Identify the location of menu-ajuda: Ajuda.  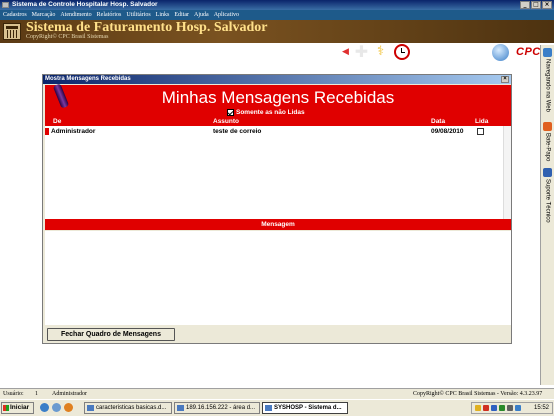
(201, 15).